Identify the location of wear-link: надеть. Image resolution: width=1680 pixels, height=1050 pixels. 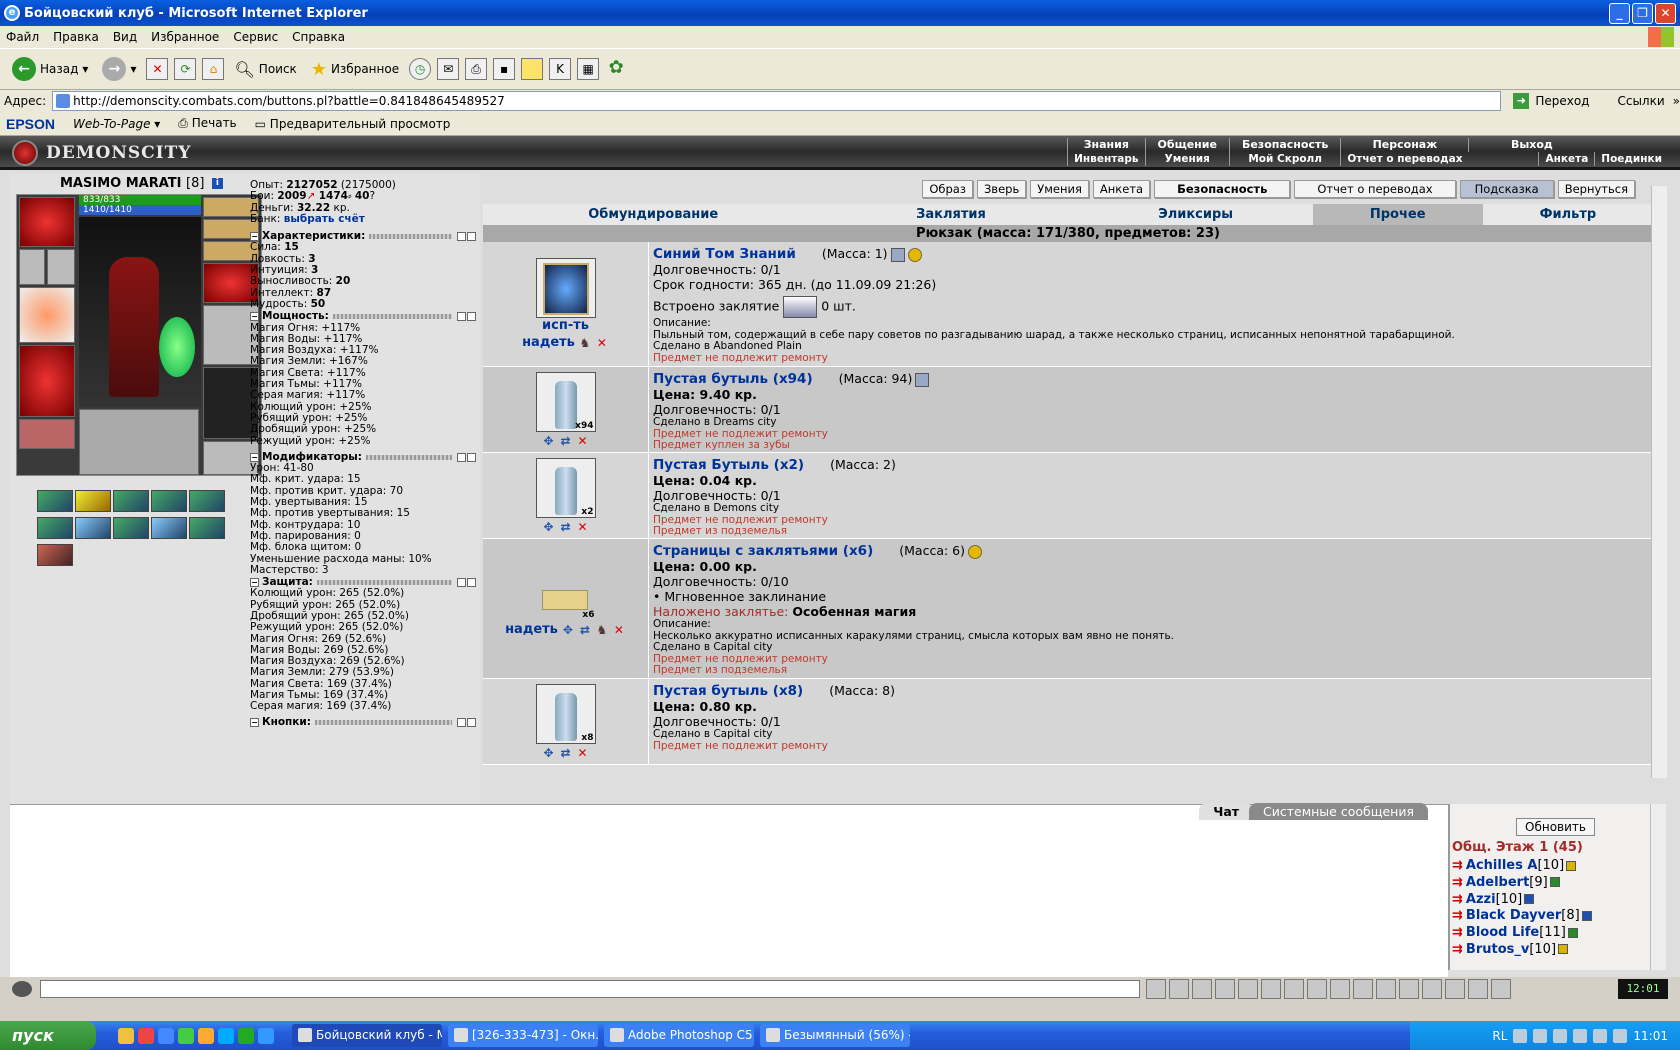
(531, 629).